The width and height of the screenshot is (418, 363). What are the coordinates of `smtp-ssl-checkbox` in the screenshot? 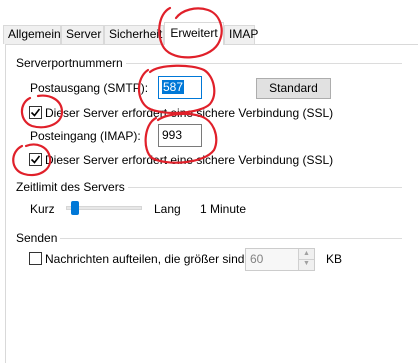 It's located at (35, 112).